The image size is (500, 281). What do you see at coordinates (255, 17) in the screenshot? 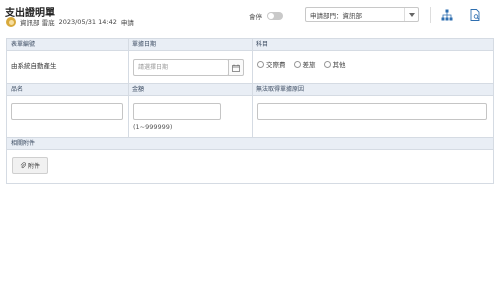
I see `toggle-label: 會停` at bounding box center [255, 17].